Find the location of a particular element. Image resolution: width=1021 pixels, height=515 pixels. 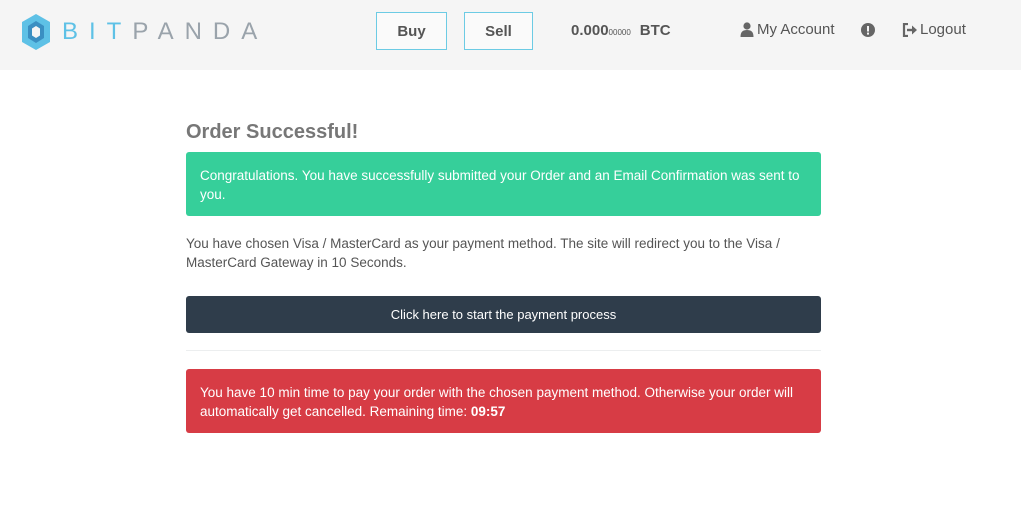

remaining-time: 09:57 is located at coordinates (488, 411).